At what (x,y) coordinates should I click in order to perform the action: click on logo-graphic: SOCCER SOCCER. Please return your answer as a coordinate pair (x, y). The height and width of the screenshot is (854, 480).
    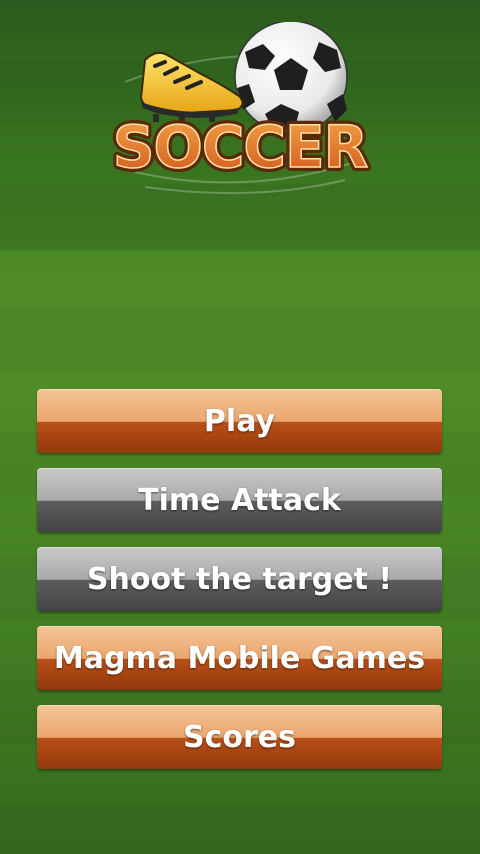
    Looking at the image, I should click on (241, 107).